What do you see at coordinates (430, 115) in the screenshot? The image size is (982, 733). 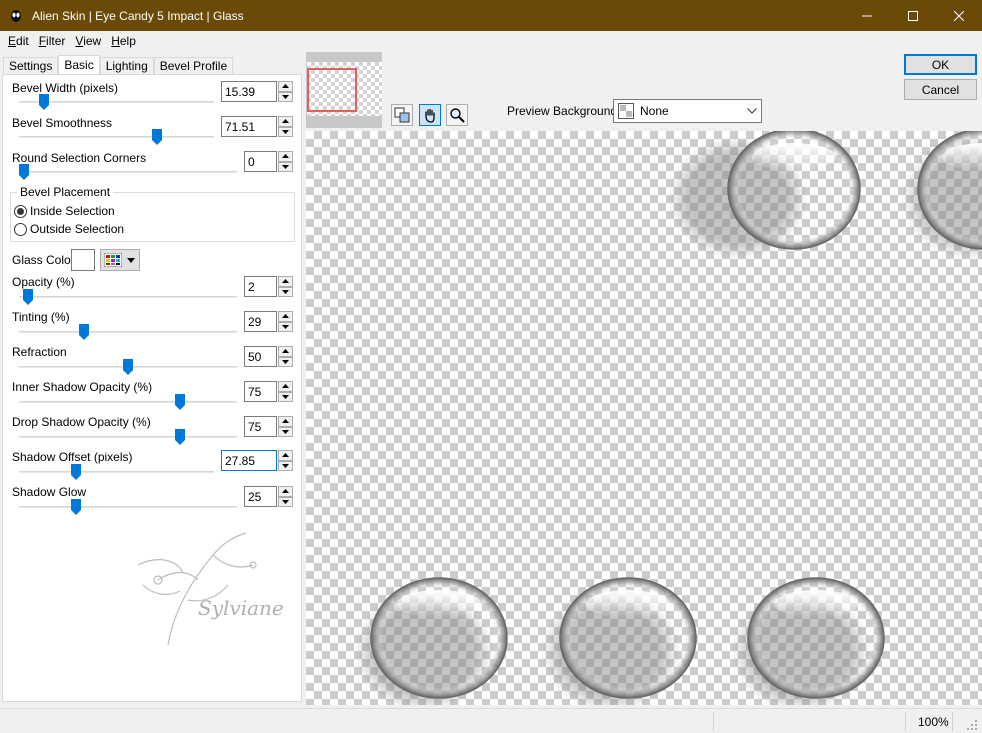 I see `hand-tool-button` at bounding box center [430, 115].